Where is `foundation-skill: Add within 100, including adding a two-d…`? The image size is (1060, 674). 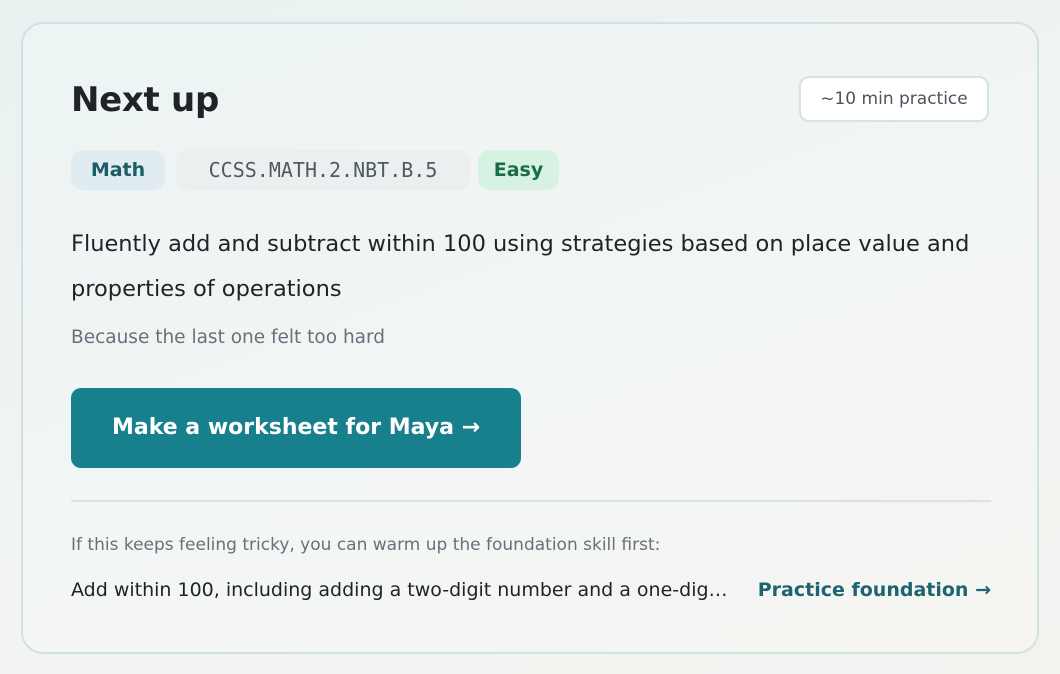 foundation-skill: Add within 100, including adding a two-d… is located at coordinates (401, 590).